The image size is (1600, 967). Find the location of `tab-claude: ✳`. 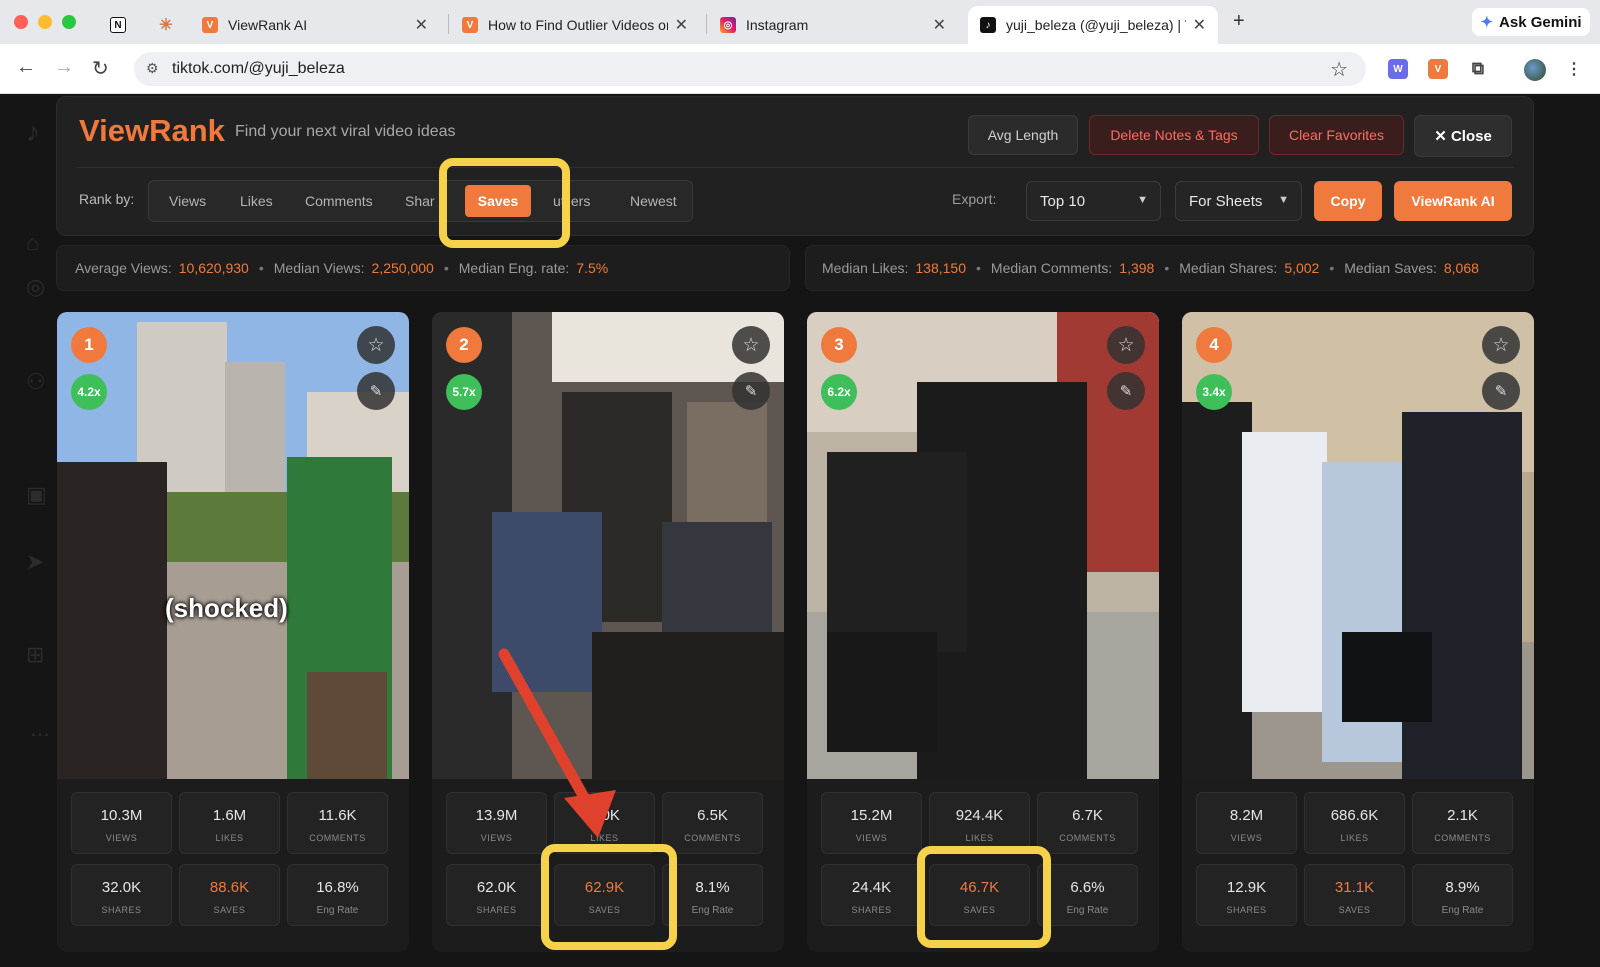

tab-claude: ✳ is located at coordinates (168, 25).